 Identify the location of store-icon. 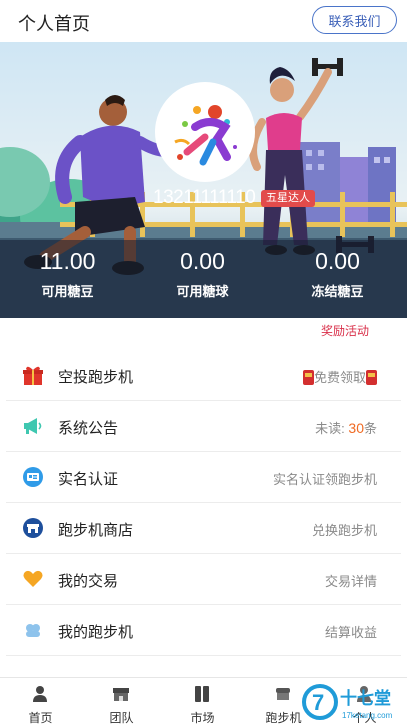
(33, 528).